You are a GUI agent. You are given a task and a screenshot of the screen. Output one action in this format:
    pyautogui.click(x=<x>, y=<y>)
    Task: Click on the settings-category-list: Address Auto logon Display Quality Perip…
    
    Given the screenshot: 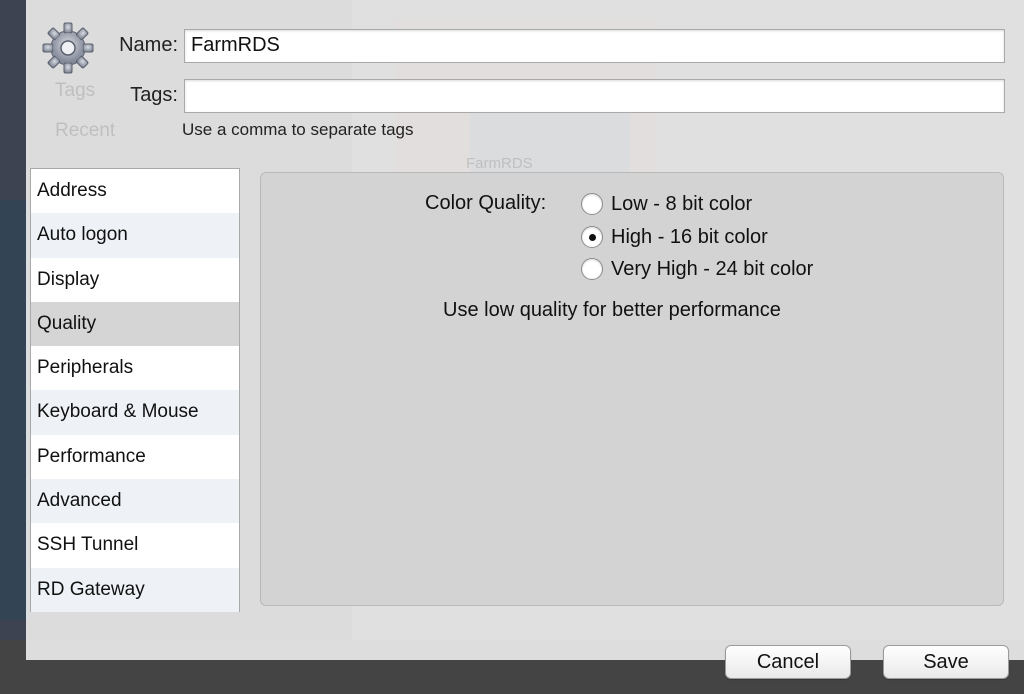 What is the action you would take?
    pyautogui.click(x=135, y=390)
    